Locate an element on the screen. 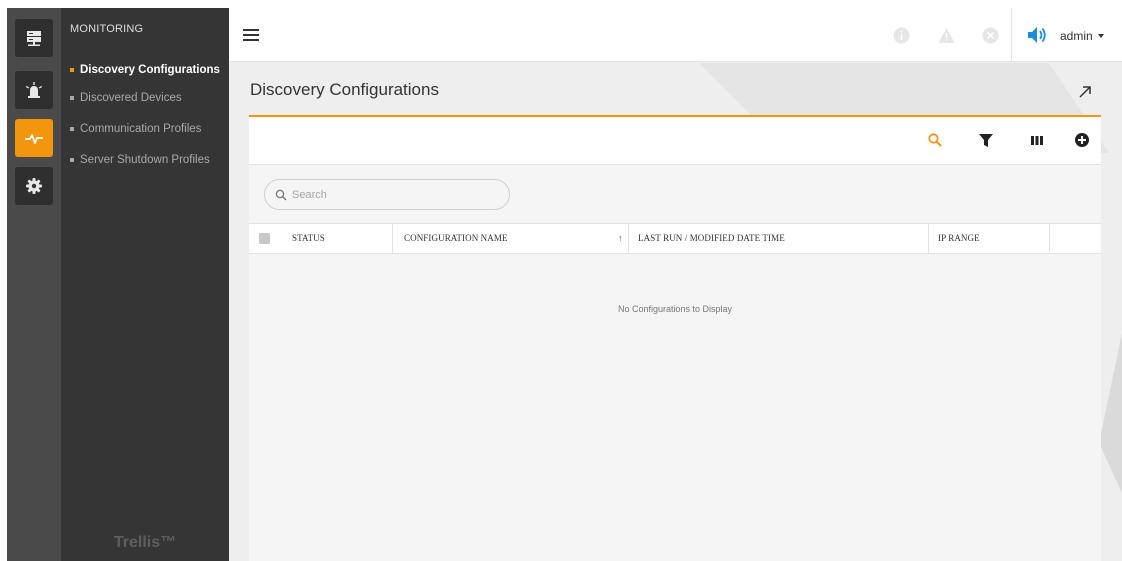 This screenshot has height=561, width=1122. nav-section-title: MONITORING is located at coordinates (107, 29).